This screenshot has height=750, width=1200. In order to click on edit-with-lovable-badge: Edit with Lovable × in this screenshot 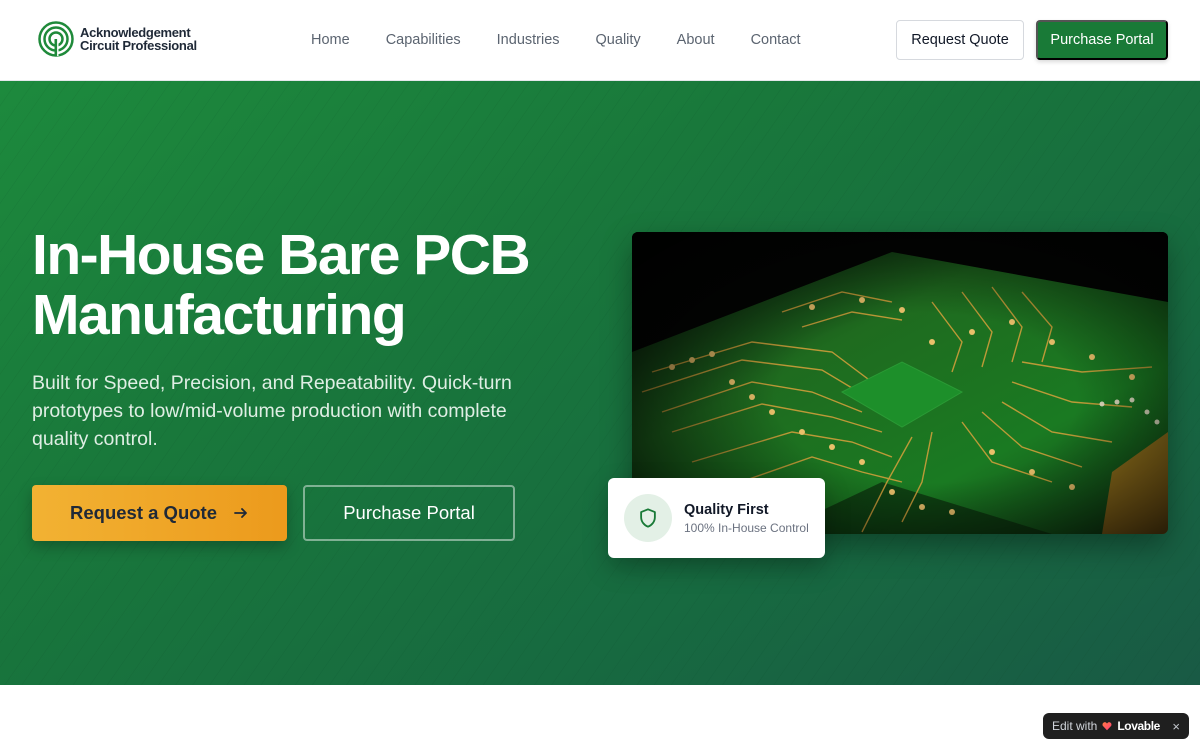, I will do `click(1116, 726)`.